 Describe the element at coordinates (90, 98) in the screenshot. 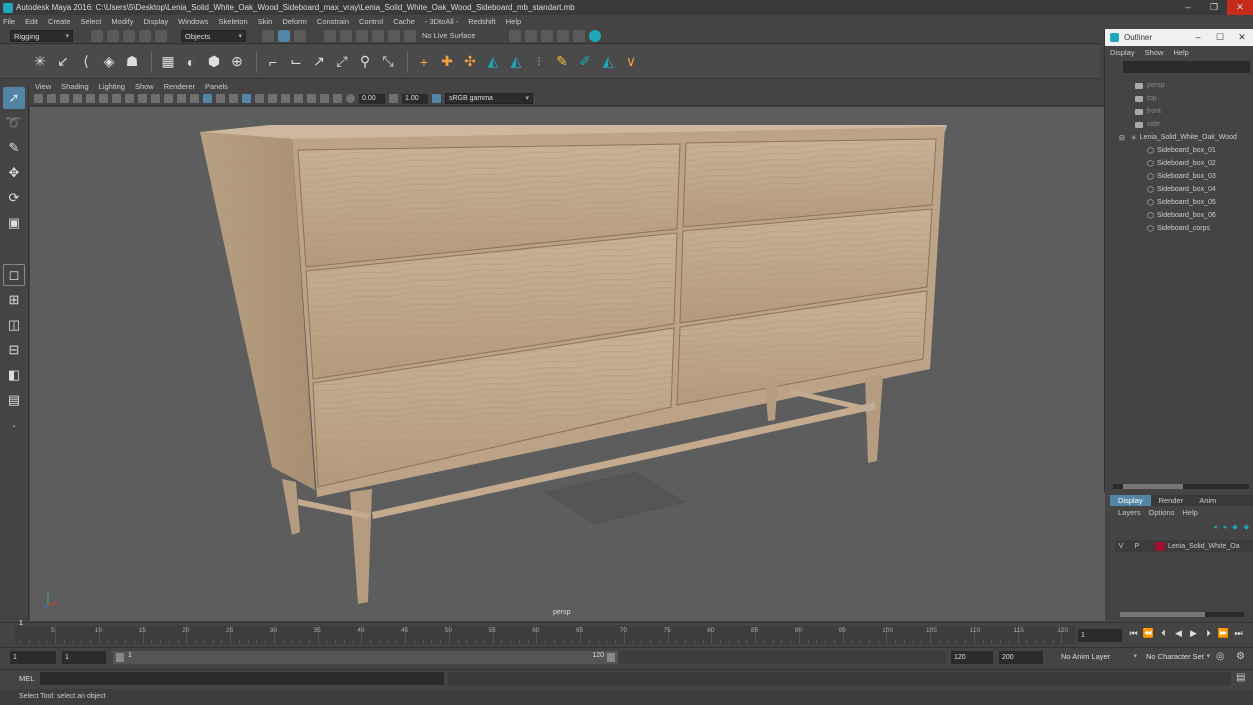

I see `grease-pencil-icon` at that location.